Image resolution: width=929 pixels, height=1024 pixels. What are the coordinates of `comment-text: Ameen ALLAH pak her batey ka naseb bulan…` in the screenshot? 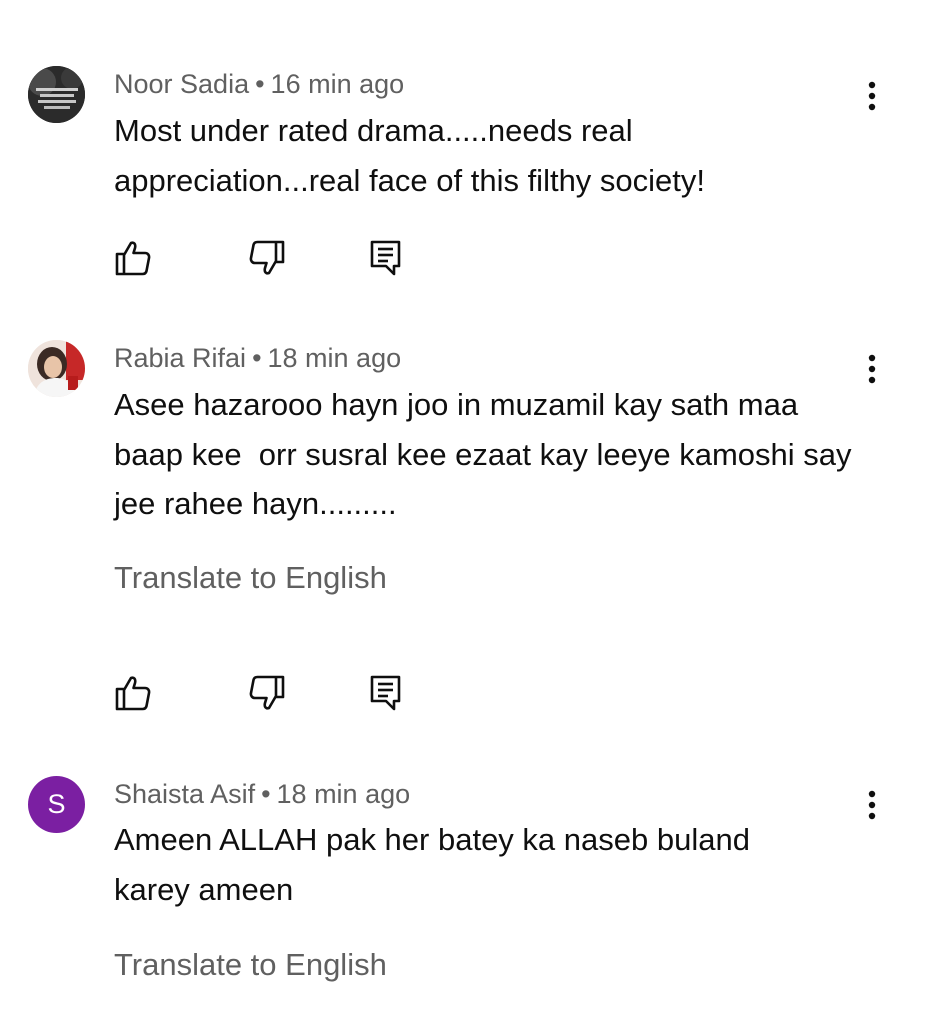 It's located at (436, 864).